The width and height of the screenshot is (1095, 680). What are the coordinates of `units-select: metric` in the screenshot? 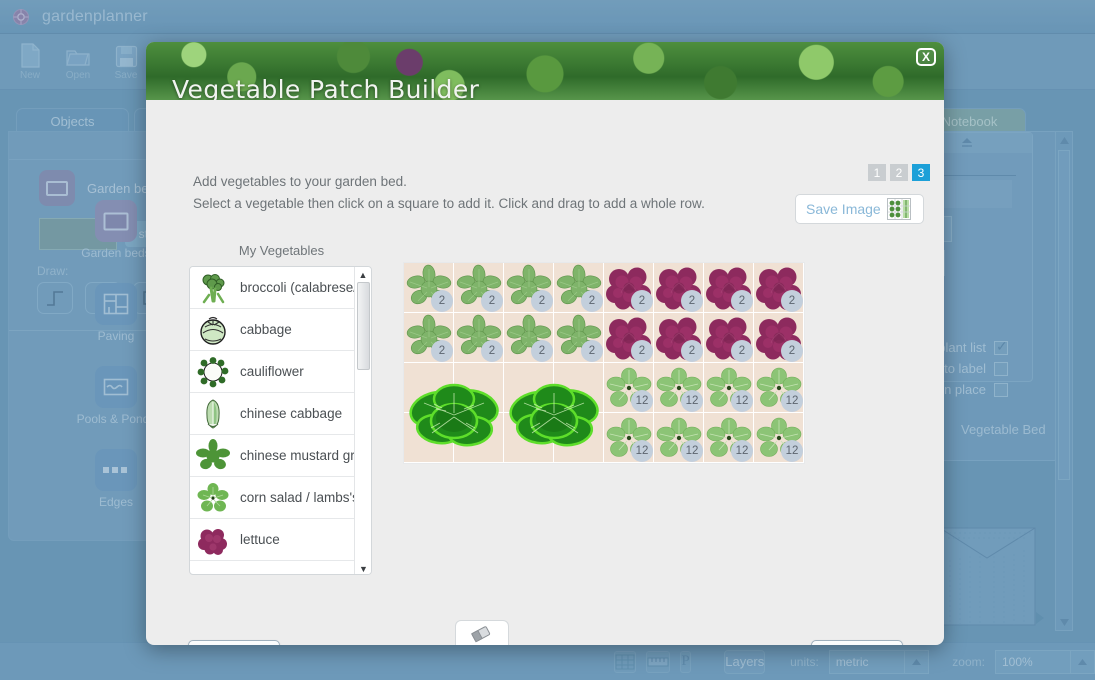 It's located at (878, 661).